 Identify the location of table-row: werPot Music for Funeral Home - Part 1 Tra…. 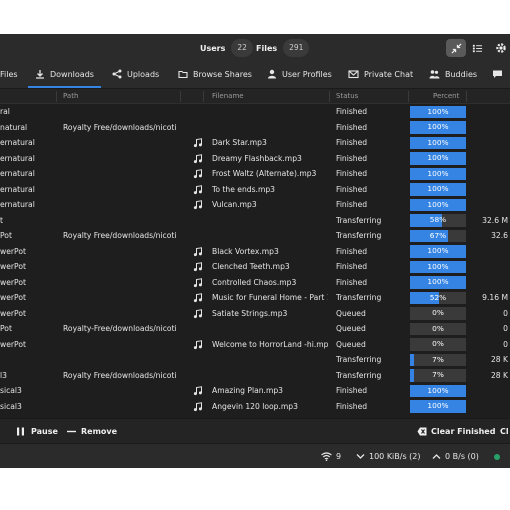
(255, 298).